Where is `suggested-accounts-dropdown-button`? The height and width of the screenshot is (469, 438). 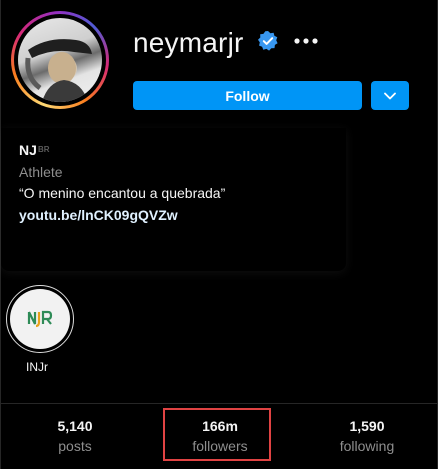
suggested-accounts-dropdown-button is located at coordinates (390, 95).